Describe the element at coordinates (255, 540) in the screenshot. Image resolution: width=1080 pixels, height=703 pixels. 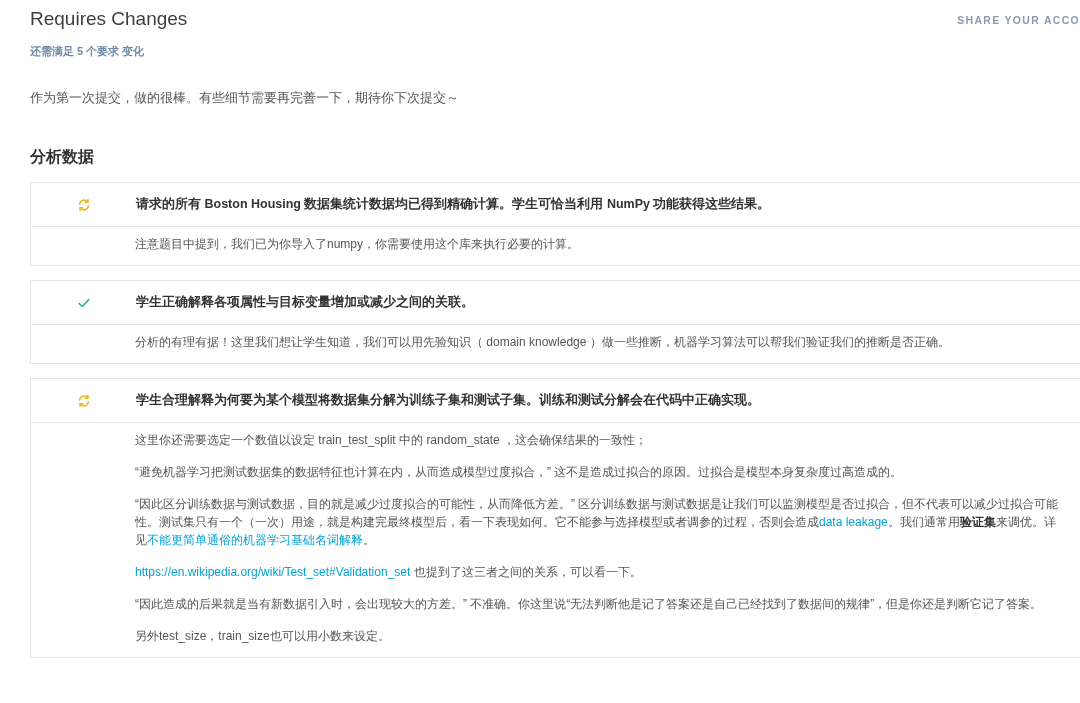
I see `link: 不能更简单通俗的机器学习基础名词解释` at that location.